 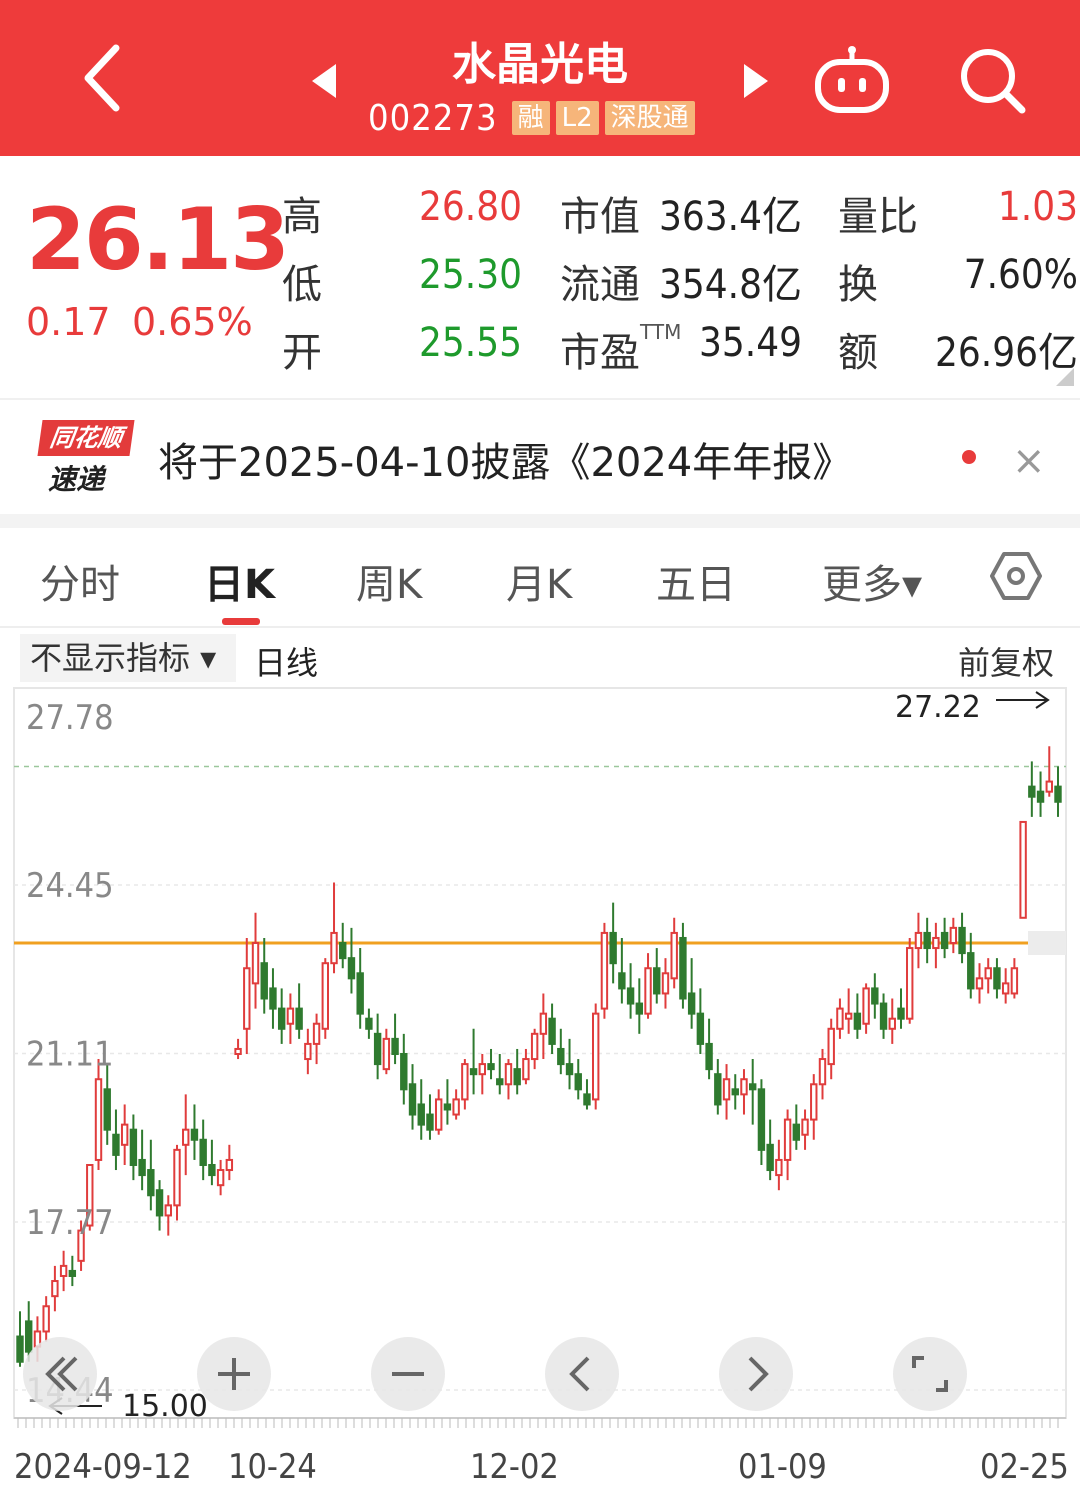 I want to click on stock-code-row: 002273 融 L2 深股通, so click(x=531, y=118).